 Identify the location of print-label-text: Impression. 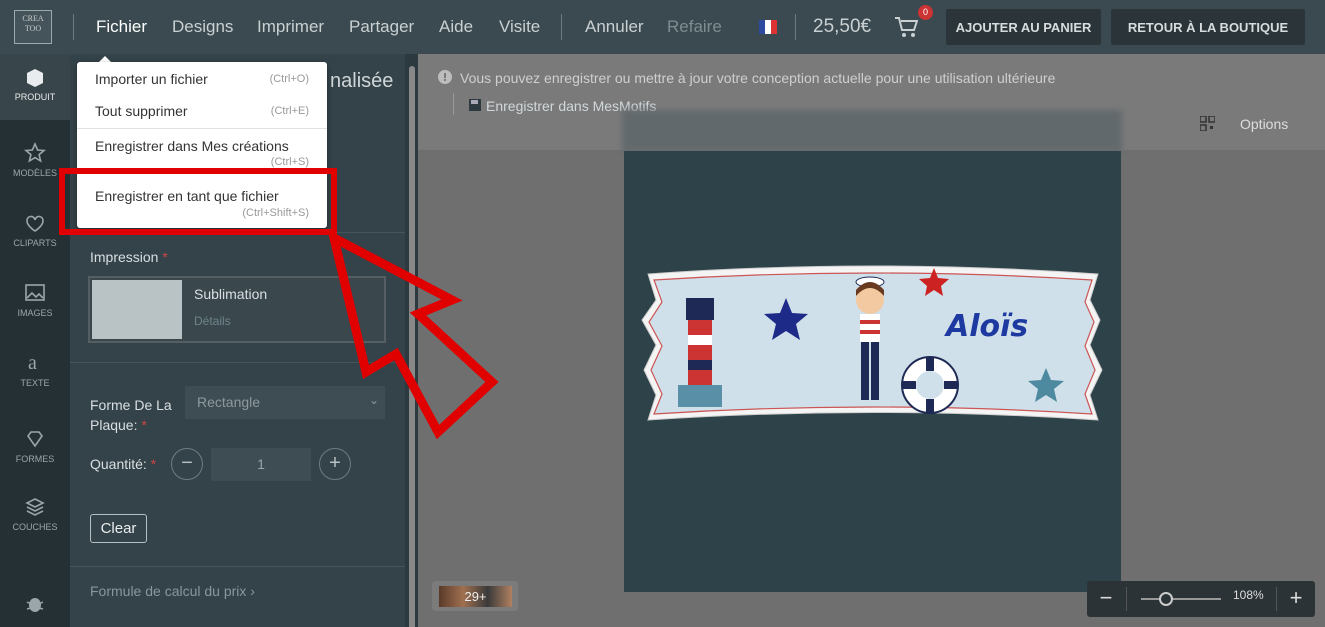
(124, 257).